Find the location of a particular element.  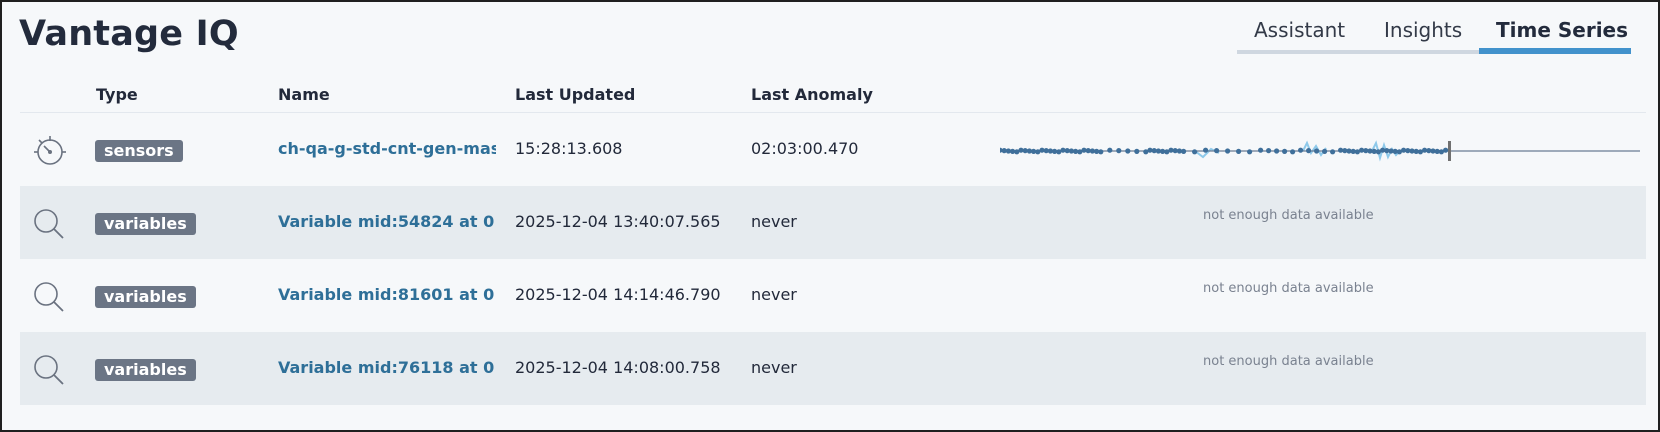

header-type: Type is located at coordinates (117, 94).